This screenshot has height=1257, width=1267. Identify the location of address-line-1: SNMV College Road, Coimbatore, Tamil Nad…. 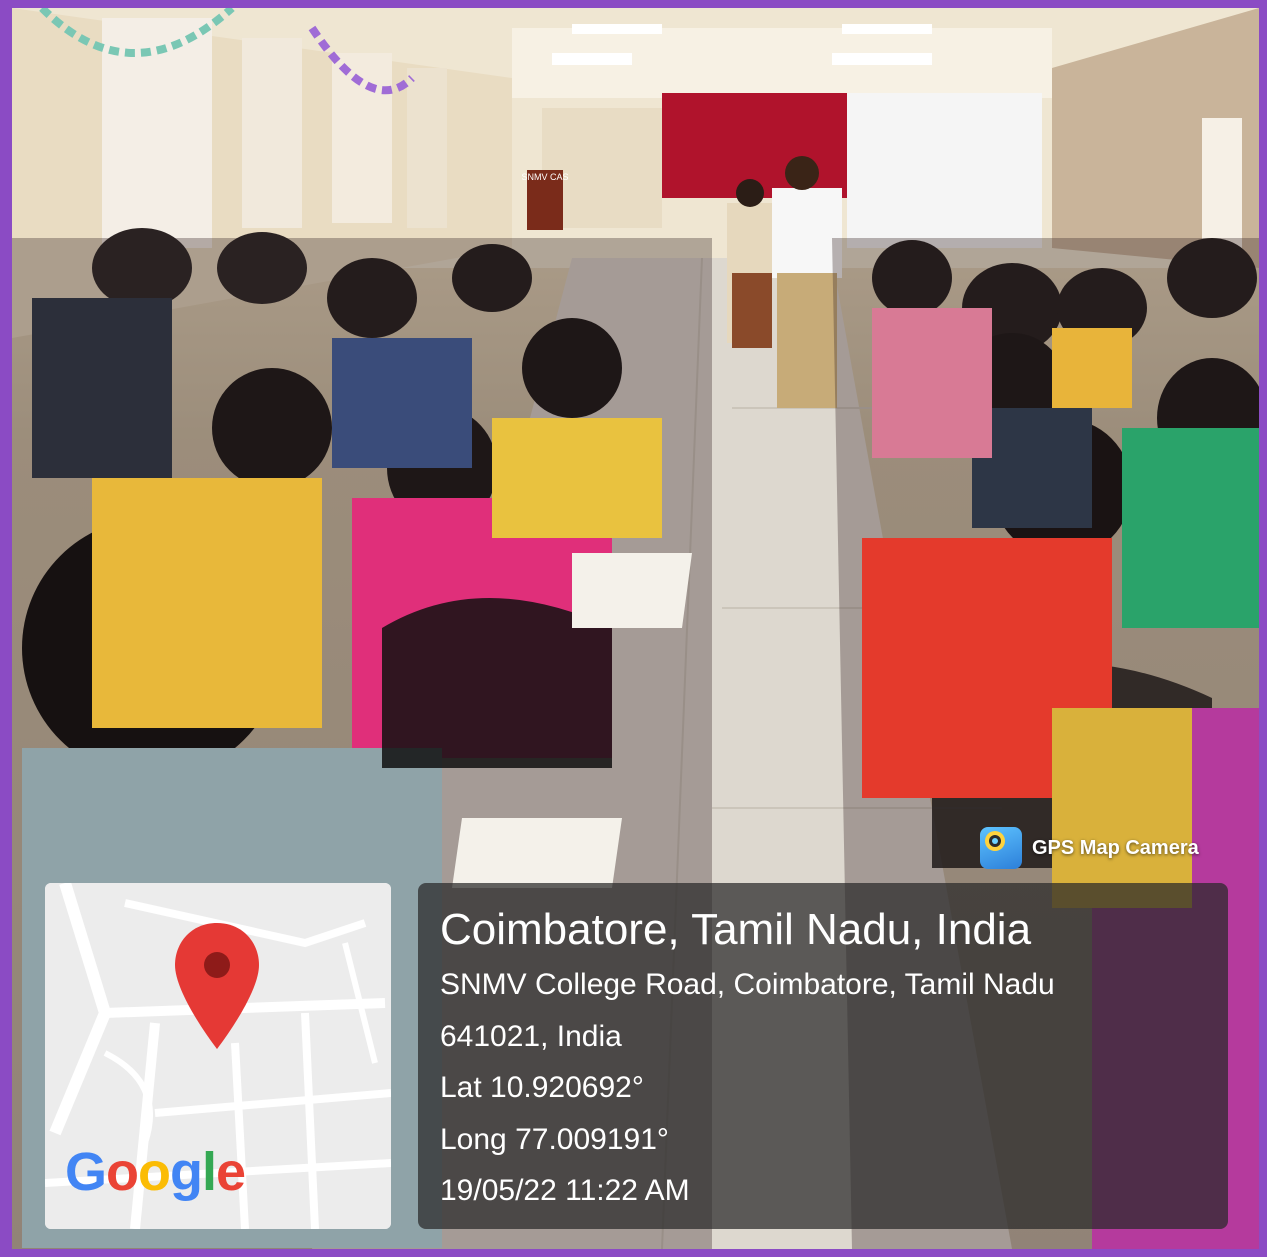
(747, 984).